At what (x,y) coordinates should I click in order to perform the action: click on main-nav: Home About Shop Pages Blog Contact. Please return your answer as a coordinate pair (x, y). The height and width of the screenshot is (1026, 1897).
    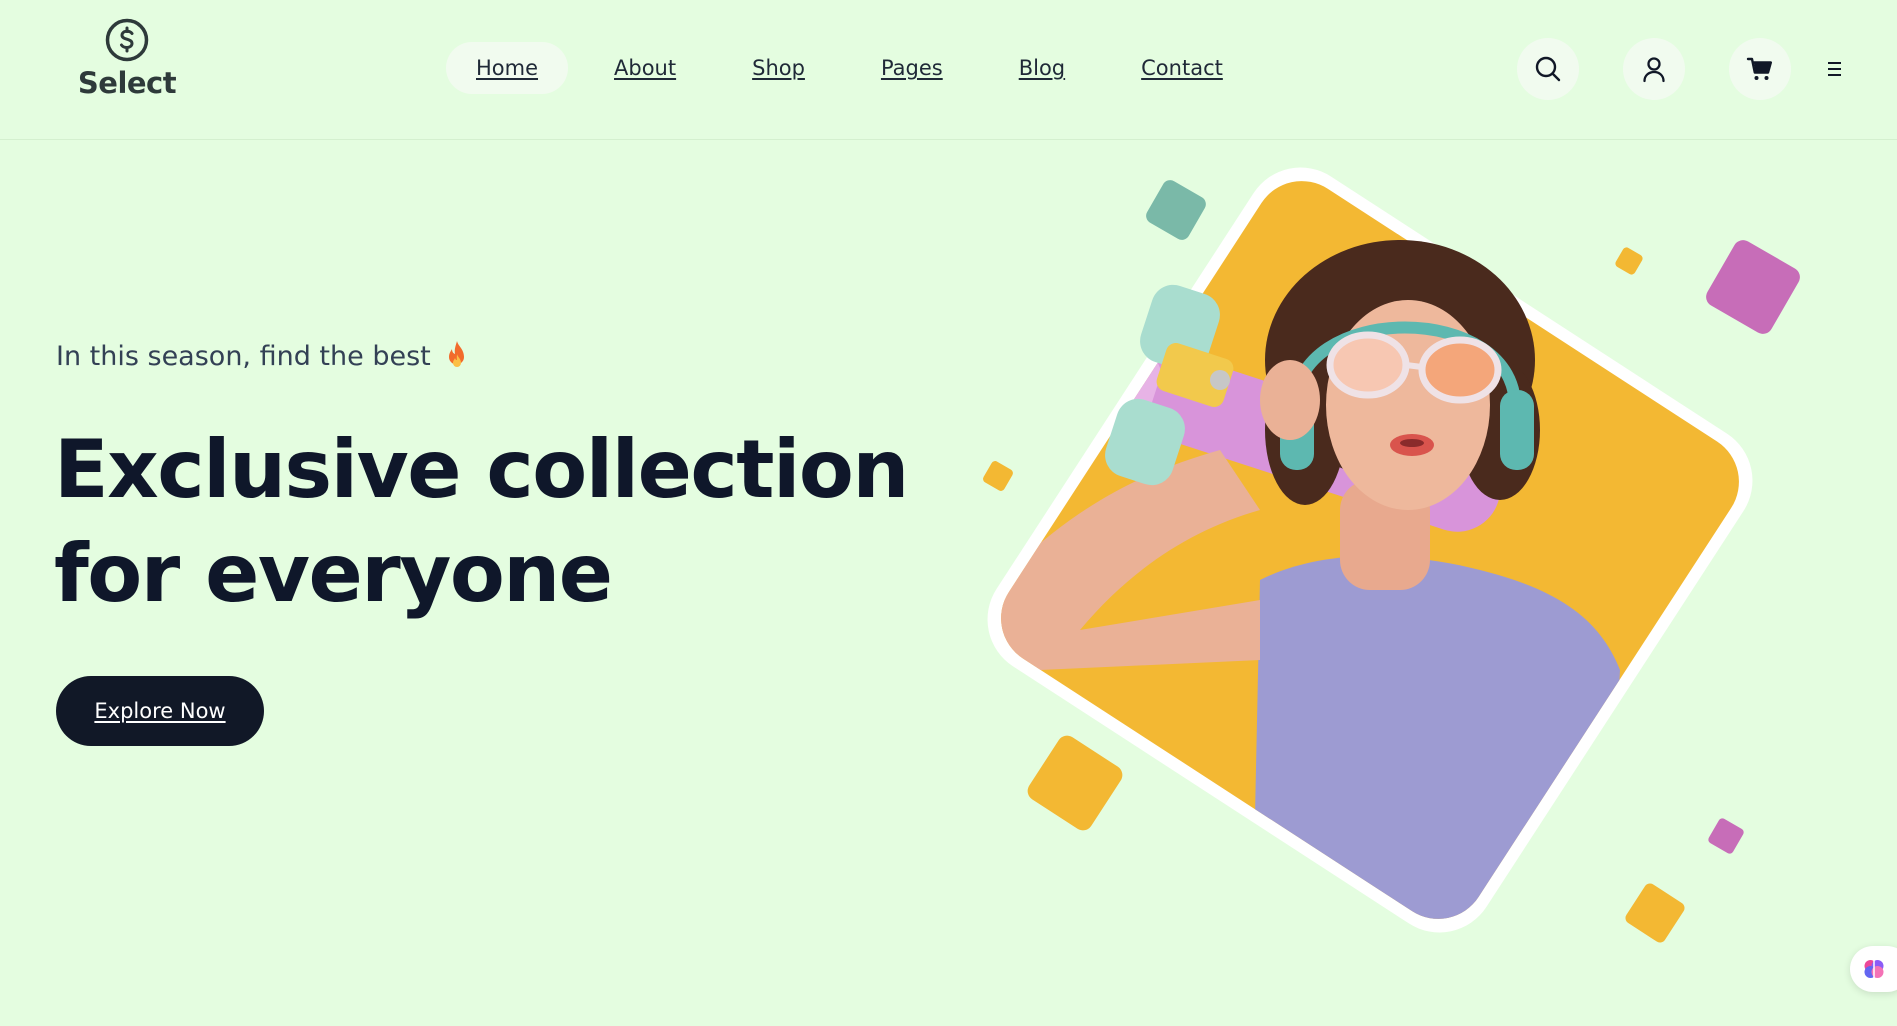
    Looking at the image, I should click on (857, 68).